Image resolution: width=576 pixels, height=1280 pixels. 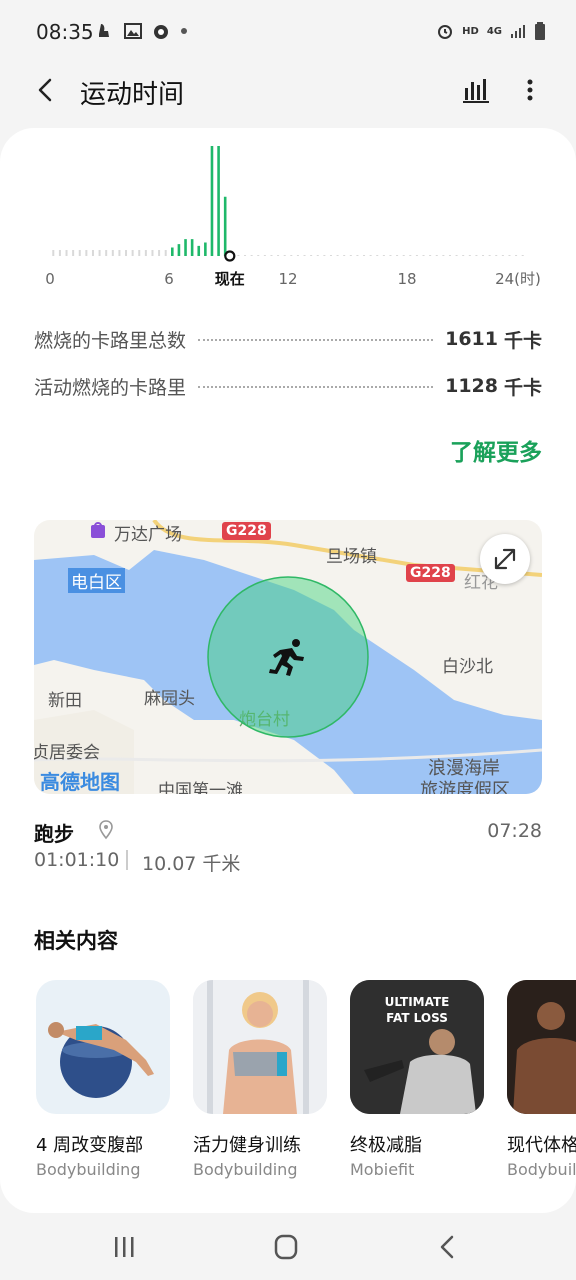 I want to click on related-content-list: 4 周改变腹部 Bodybuilding 活力健身训练 Bodybuilding, so click(x=306, y=1080).